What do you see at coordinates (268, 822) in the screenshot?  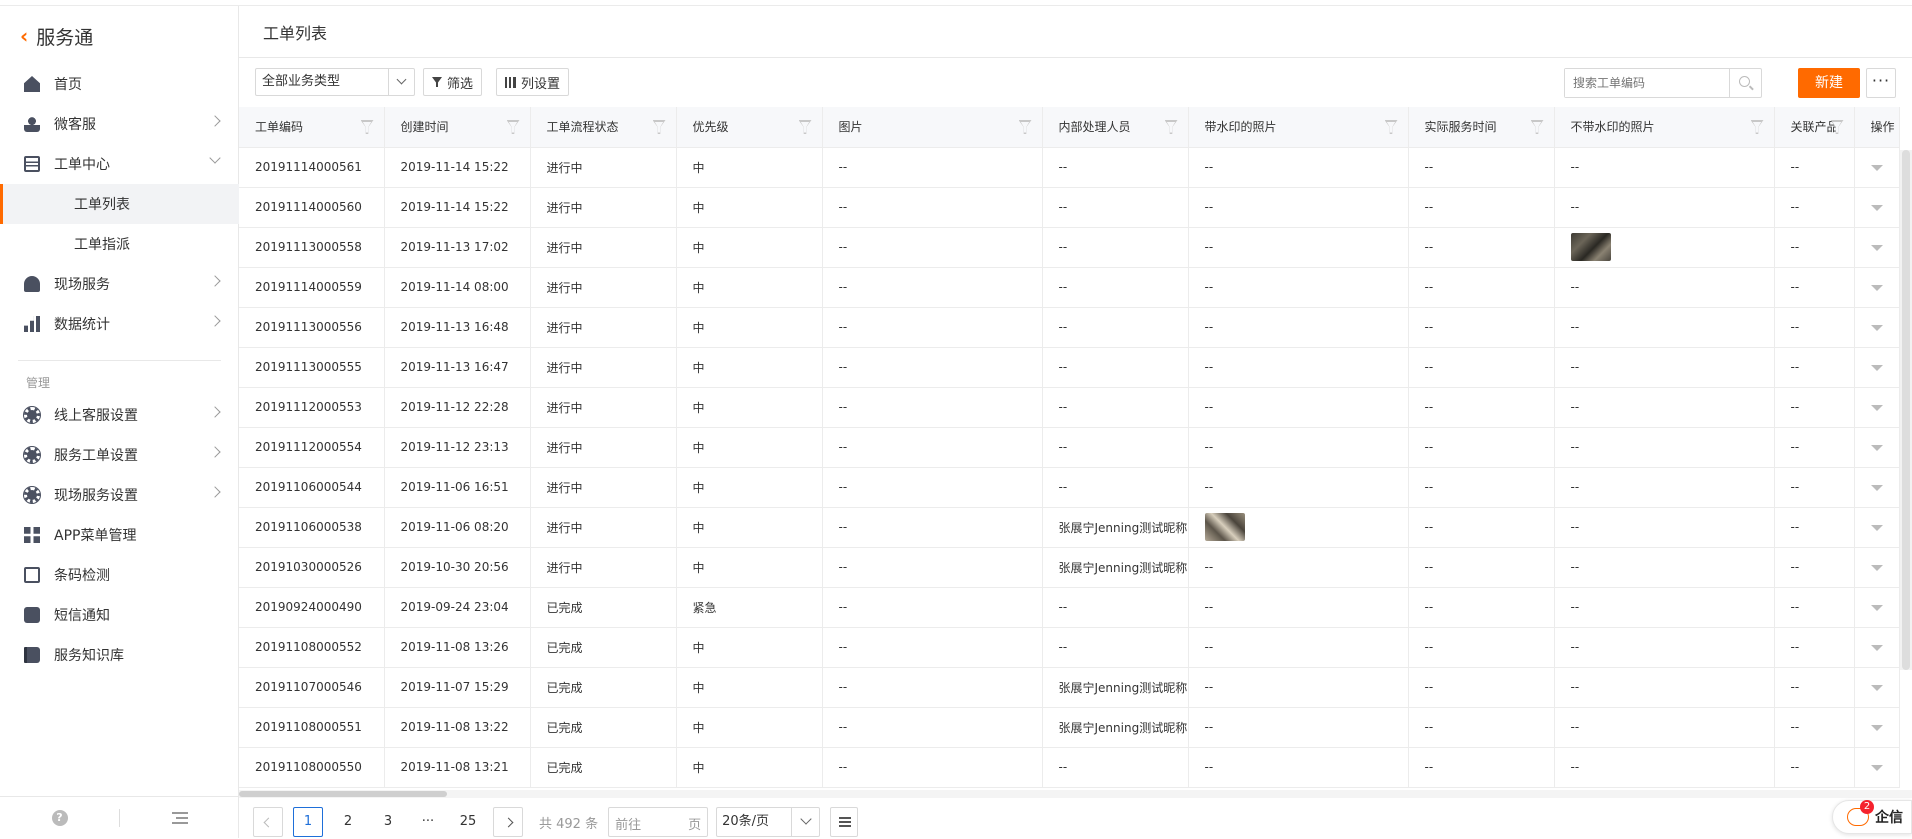 I see `prev-page-button` at bounding box center [268, 822].